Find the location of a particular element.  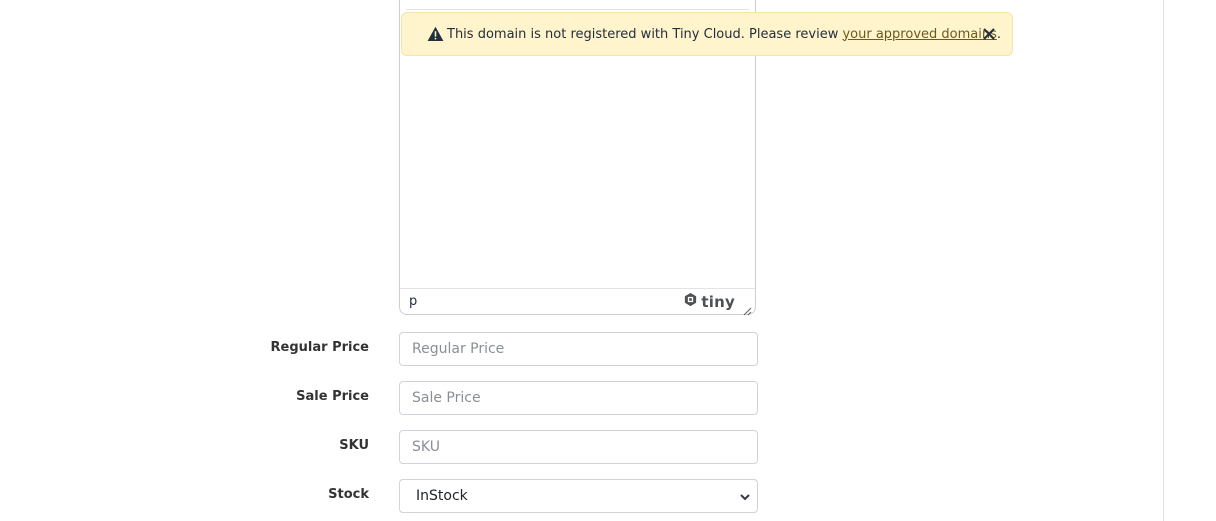

sale-price-label: Sale Price is located at coordinates (332, 396).